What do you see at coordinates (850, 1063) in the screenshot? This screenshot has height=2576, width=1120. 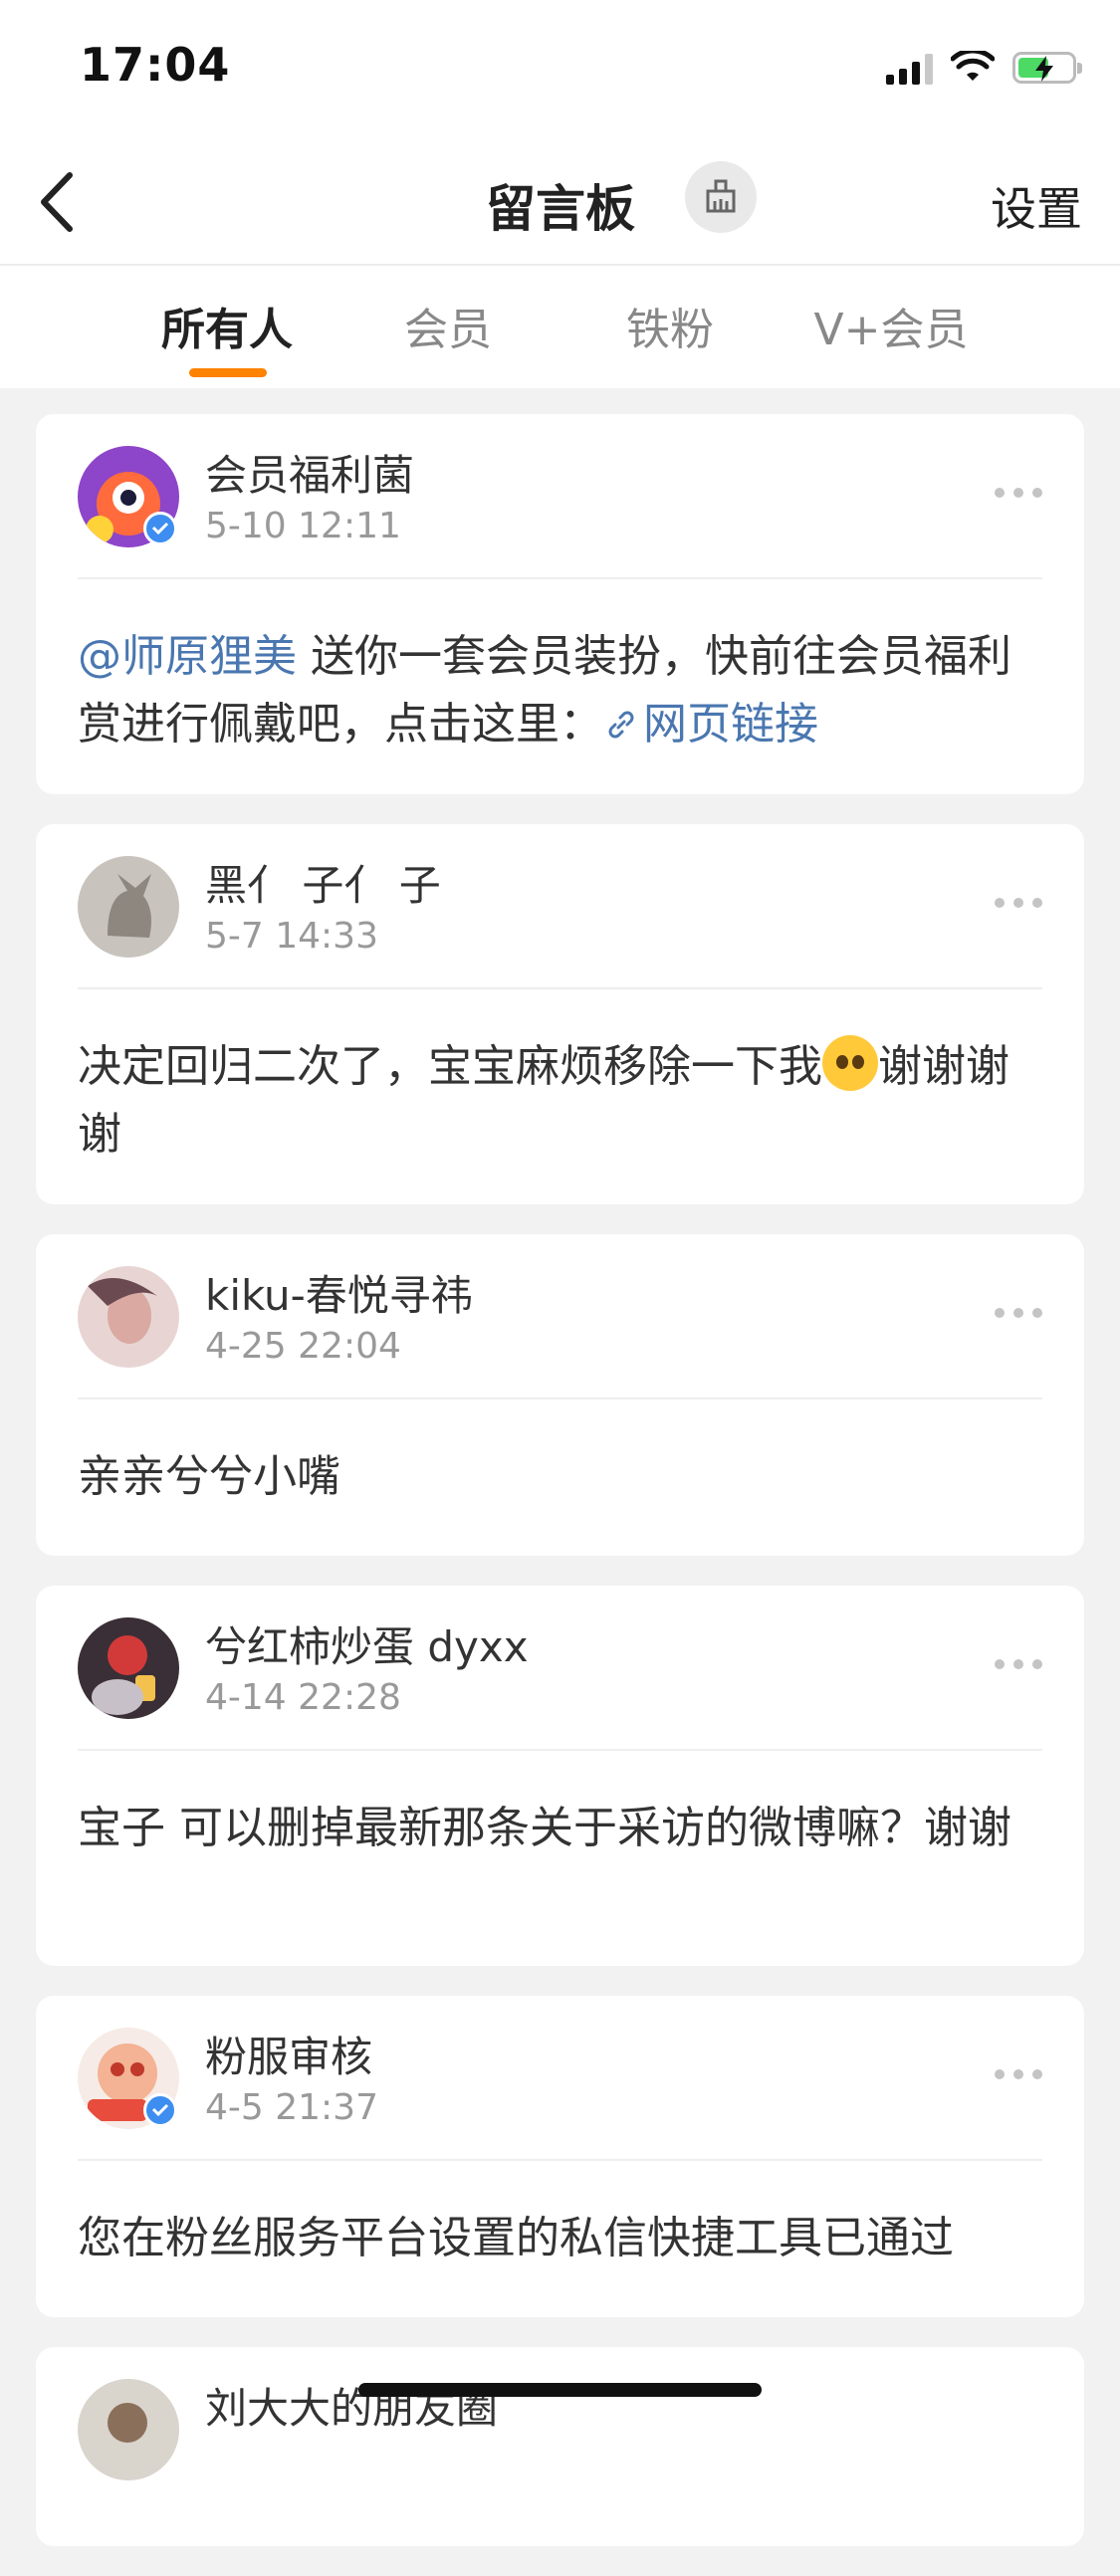 I see `pleading-face-emoji-icon` at bounding box center [850, 1063].